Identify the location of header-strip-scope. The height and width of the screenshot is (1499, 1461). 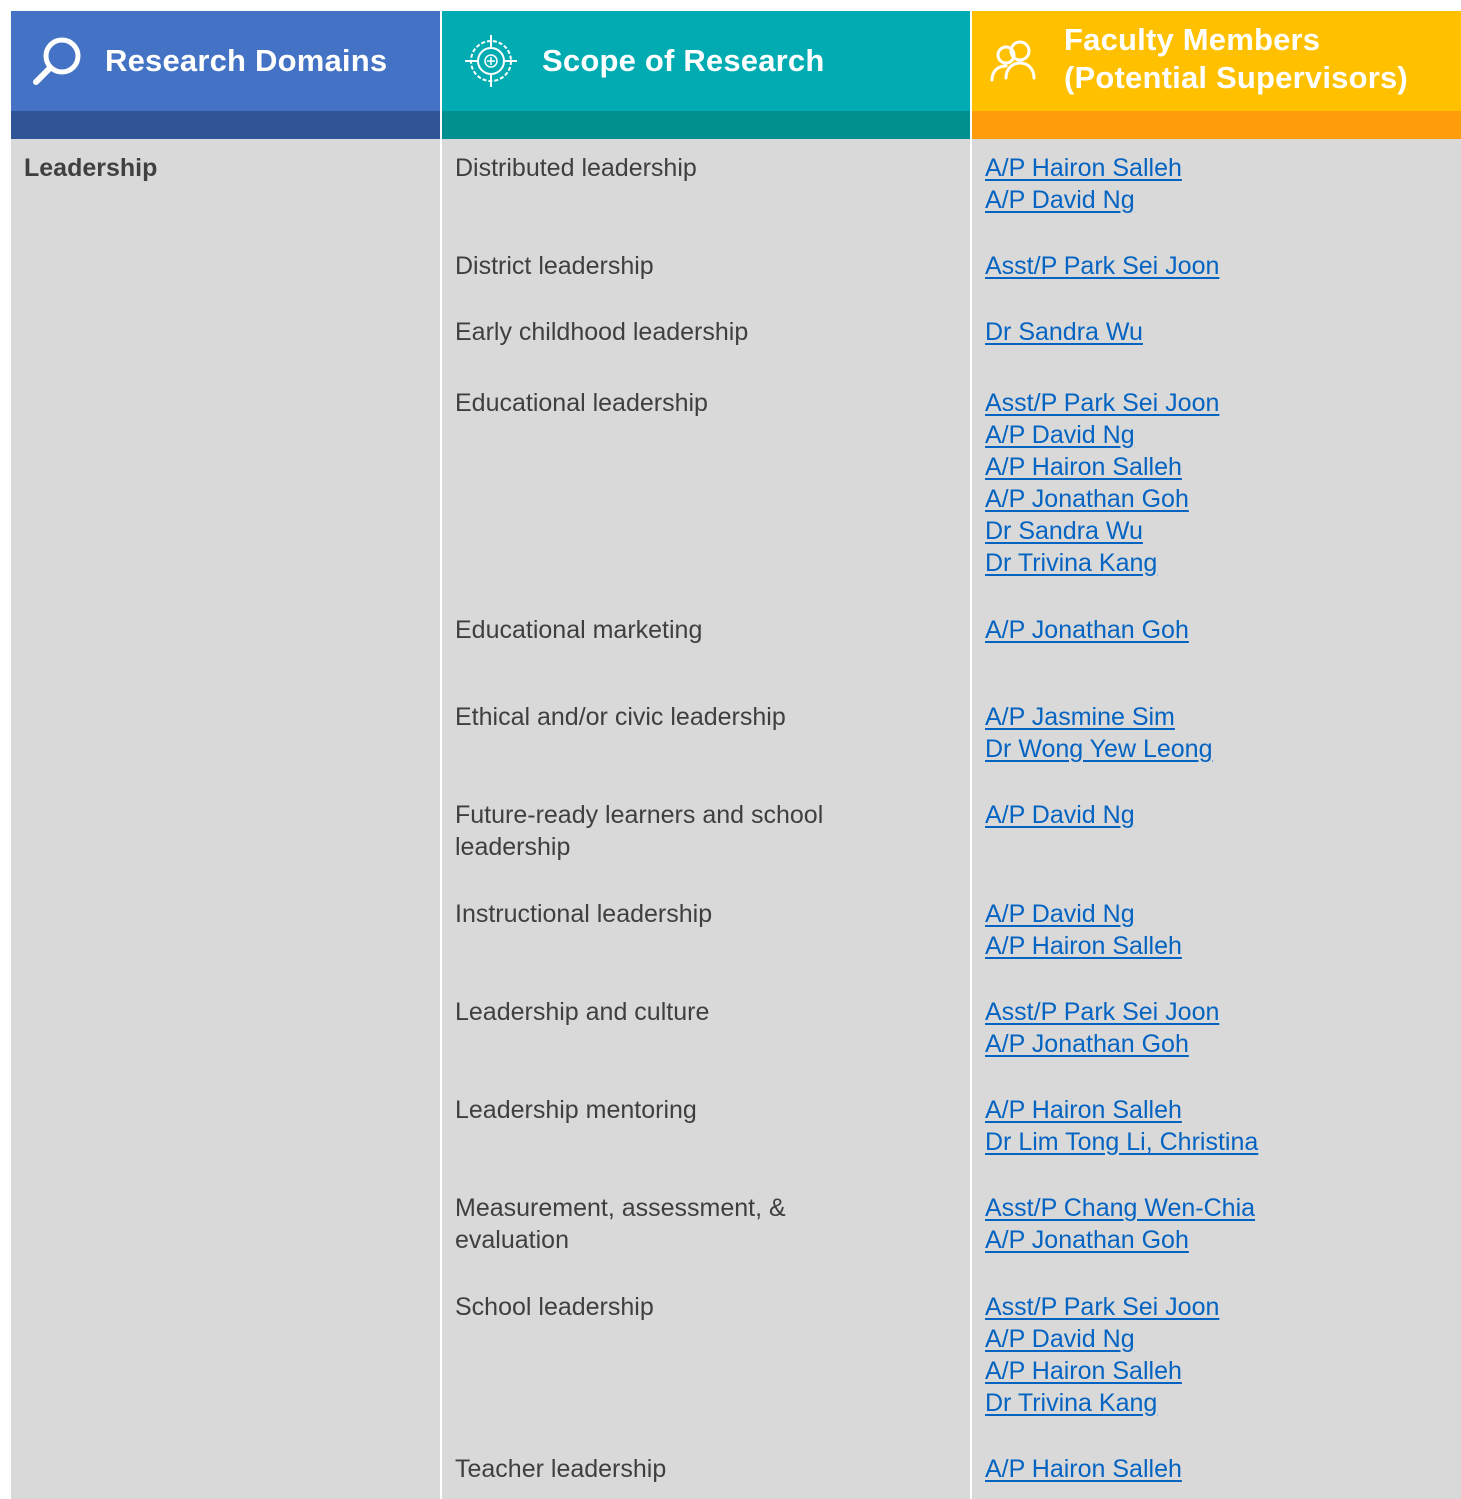
(706, 125).